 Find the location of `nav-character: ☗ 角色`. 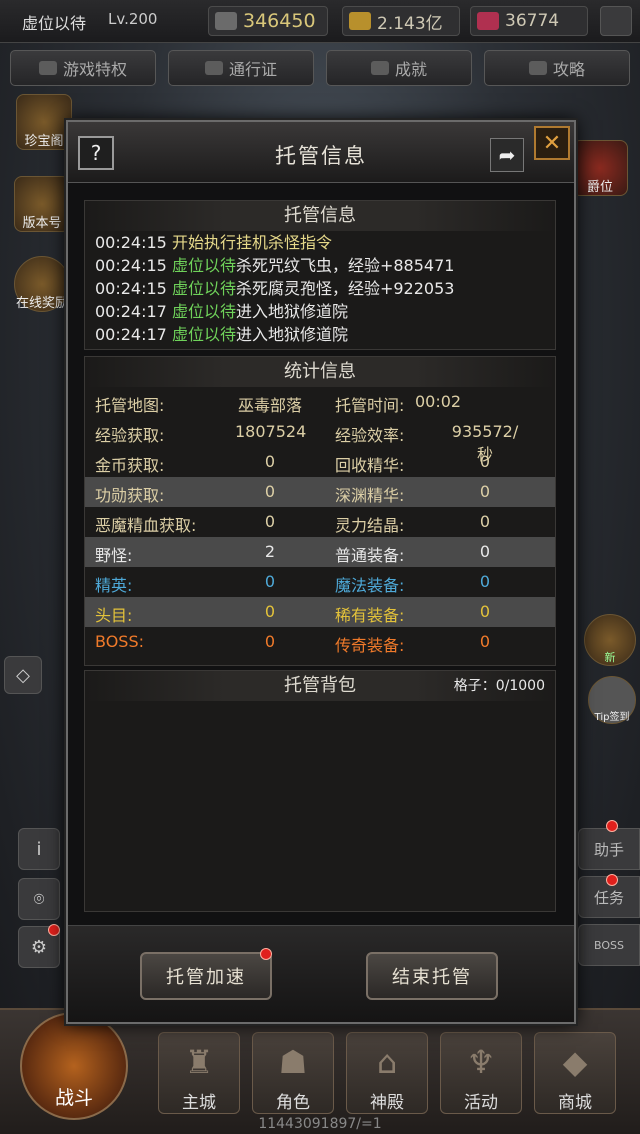

nav-character: ☗ 角色 is located at coordinates (293, 1073).